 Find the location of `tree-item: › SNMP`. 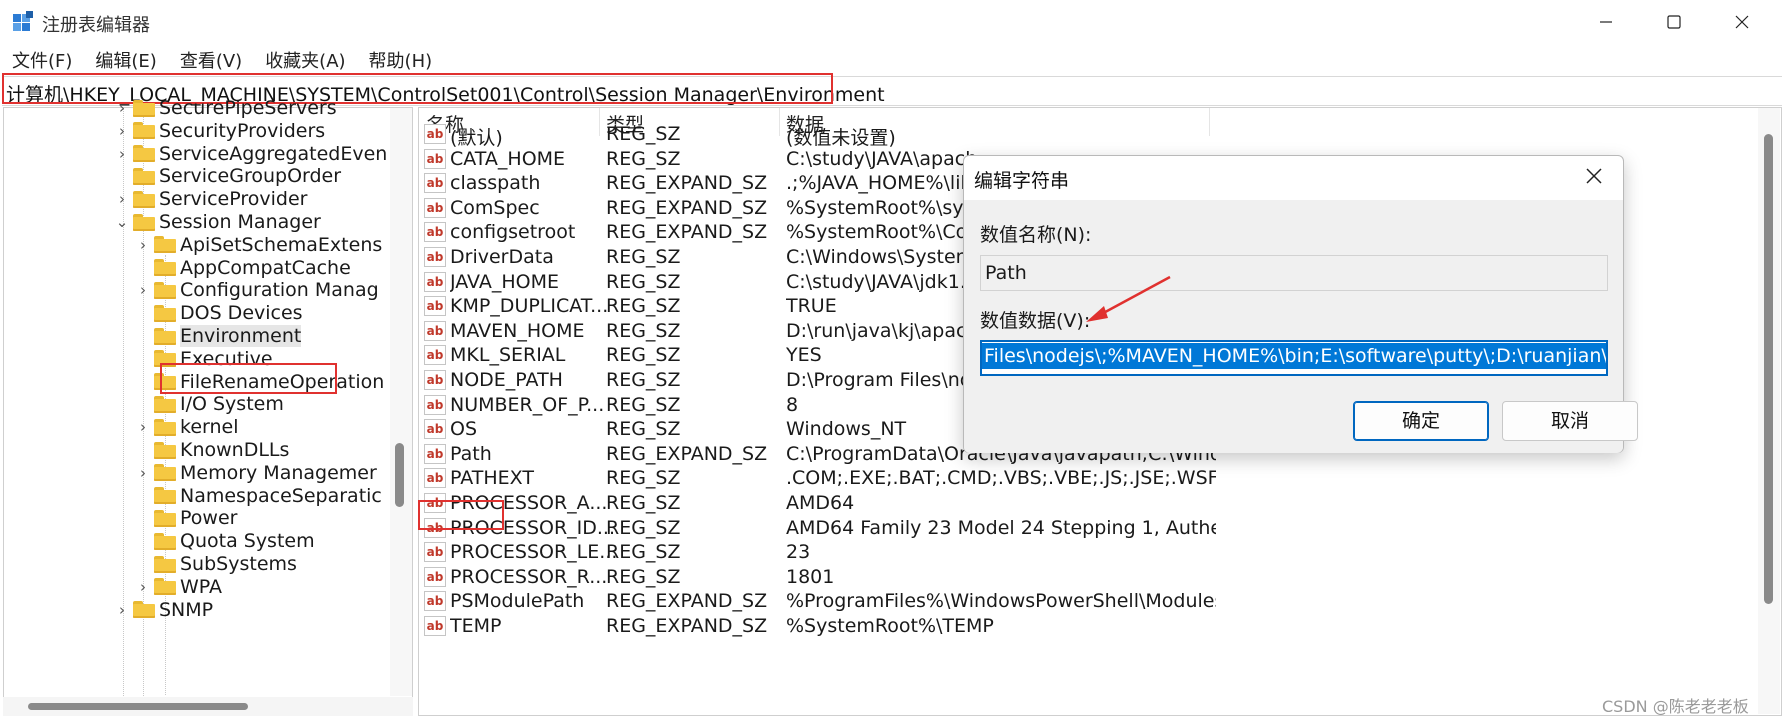

tree-item: › SNMP is located at coordinates (163, 610).